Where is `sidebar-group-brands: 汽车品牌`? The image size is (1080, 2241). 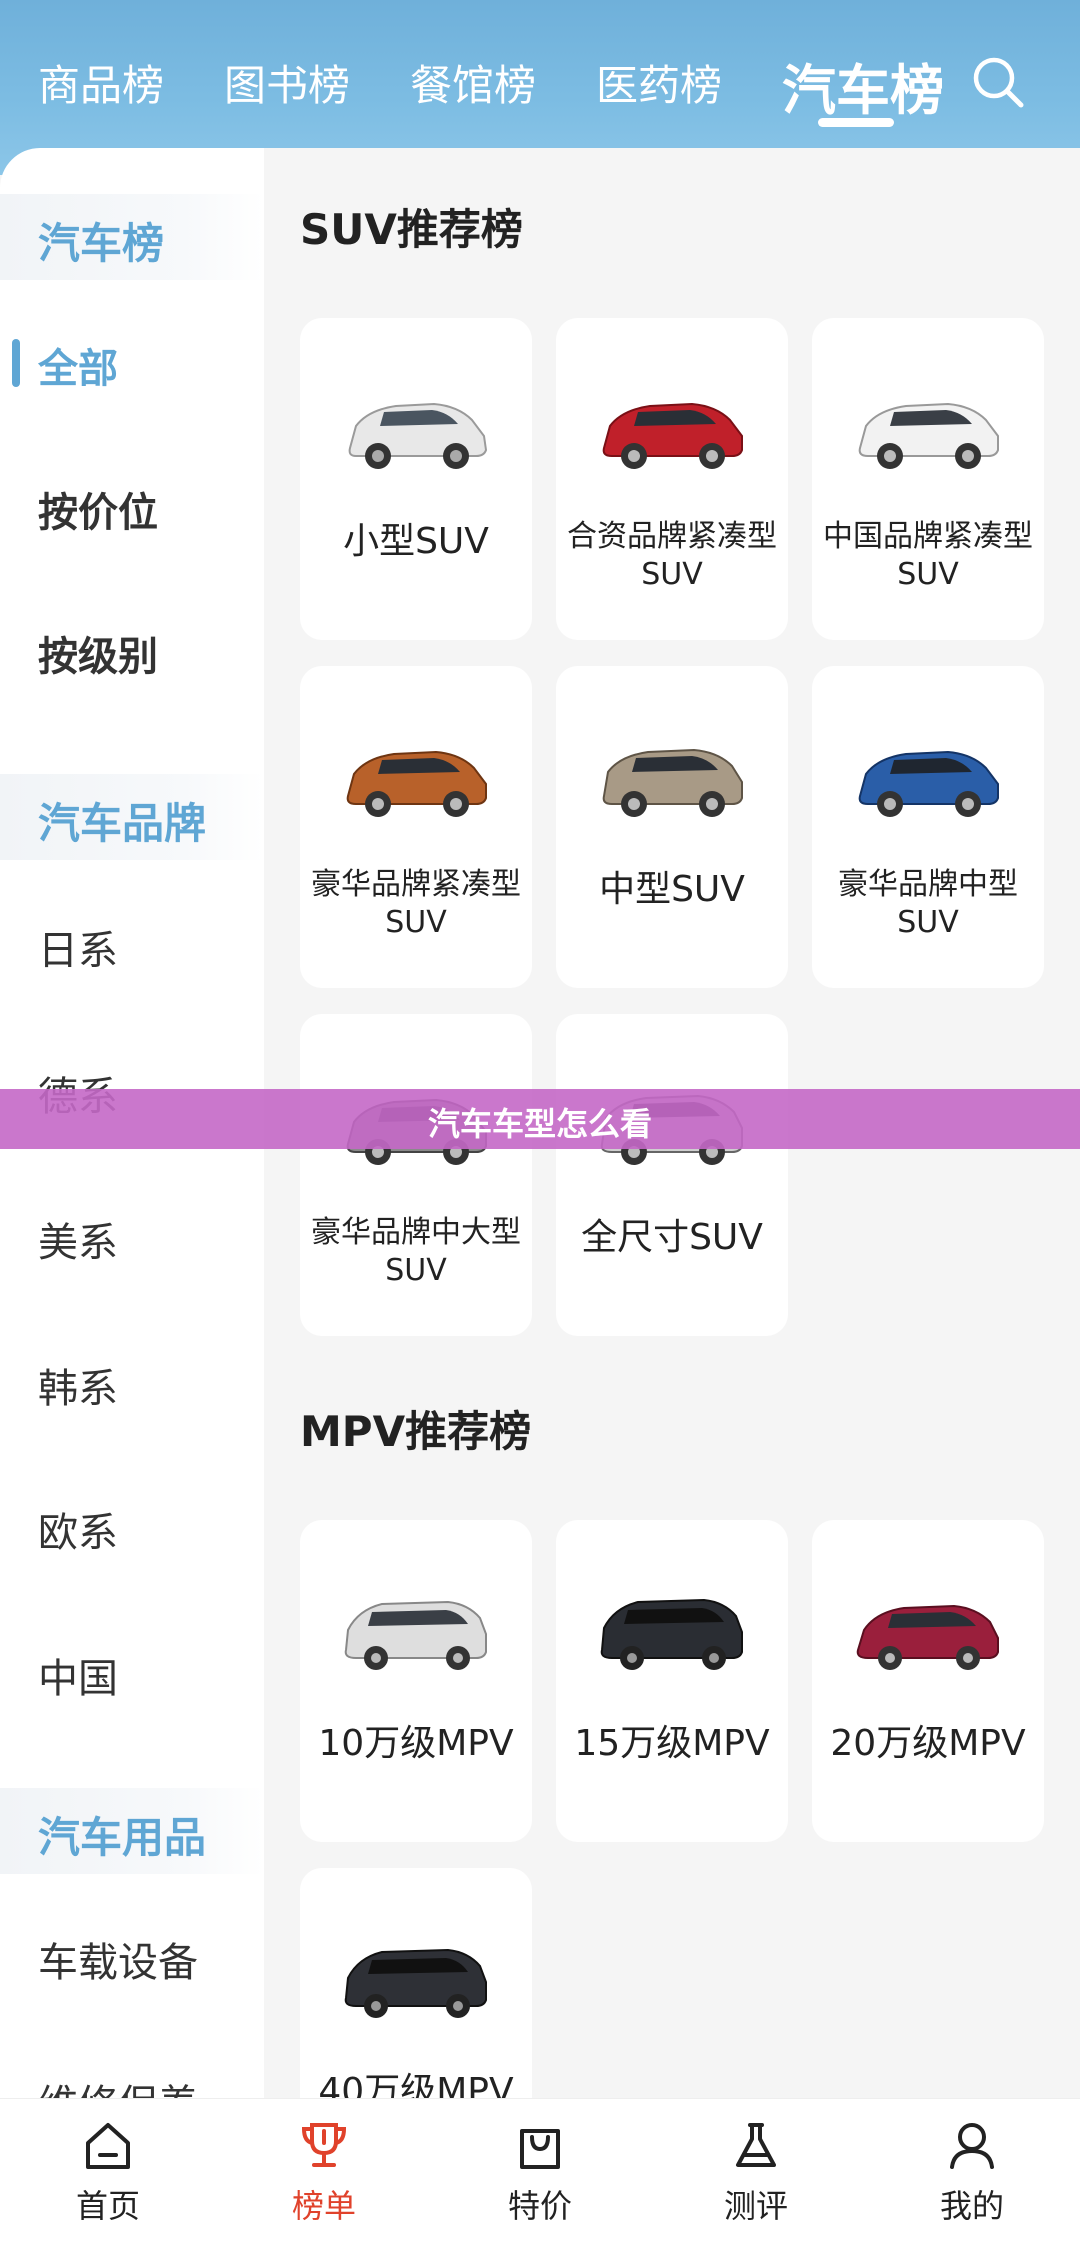
sidebar-group-brands: 汽车品牌 is located at coordinates (132, 817).